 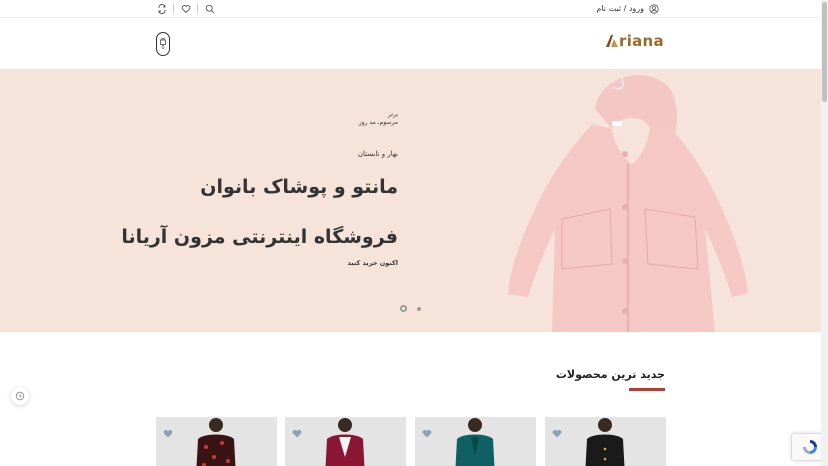 I want to click on top-bar: ورود / ثبت نام, so click(x=410, y=9).